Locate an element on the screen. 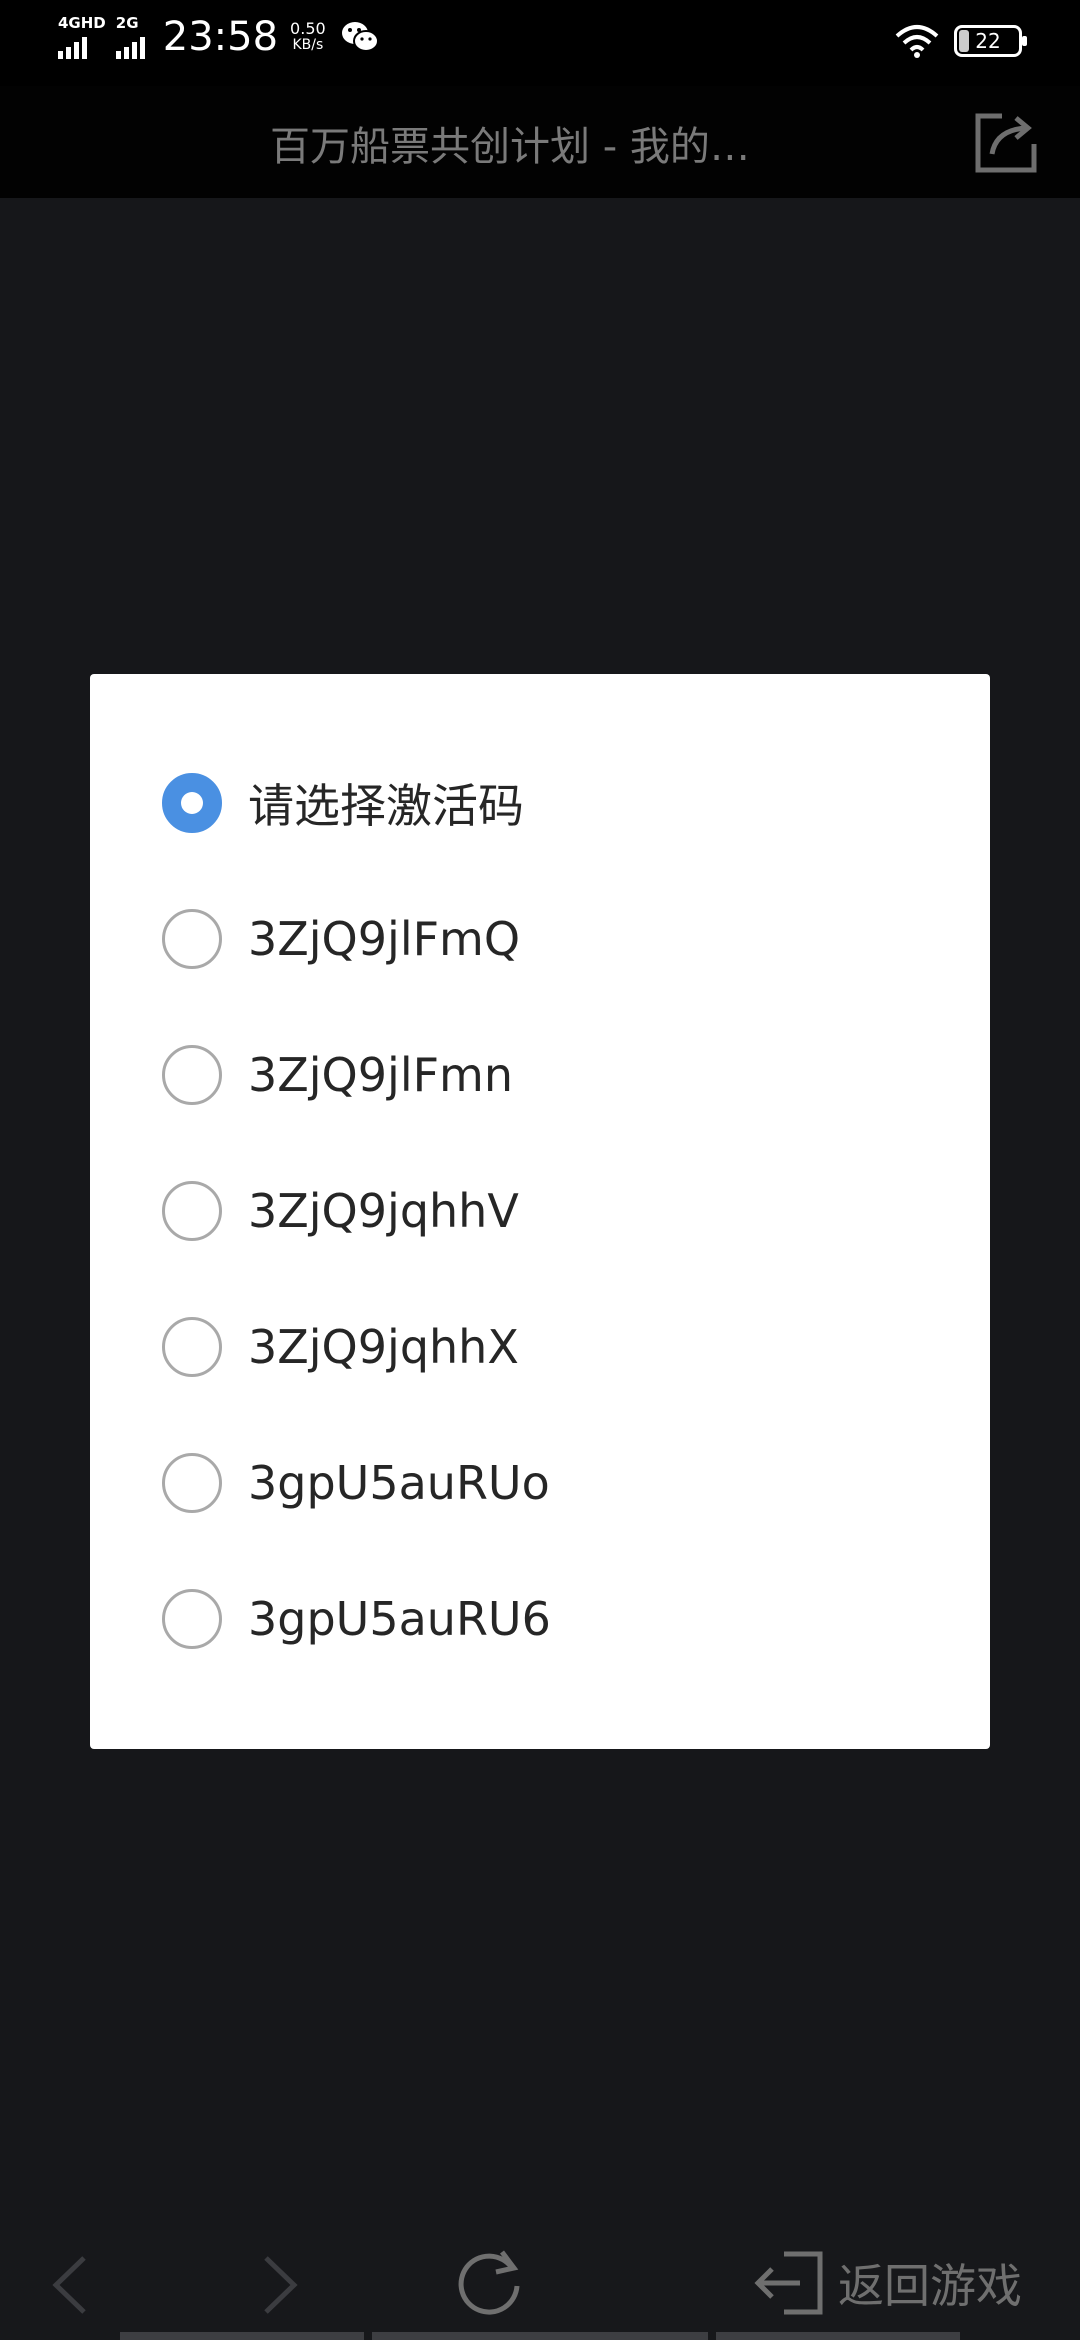  option-label: 请选择激活码 is located at coordinates (386, 806).